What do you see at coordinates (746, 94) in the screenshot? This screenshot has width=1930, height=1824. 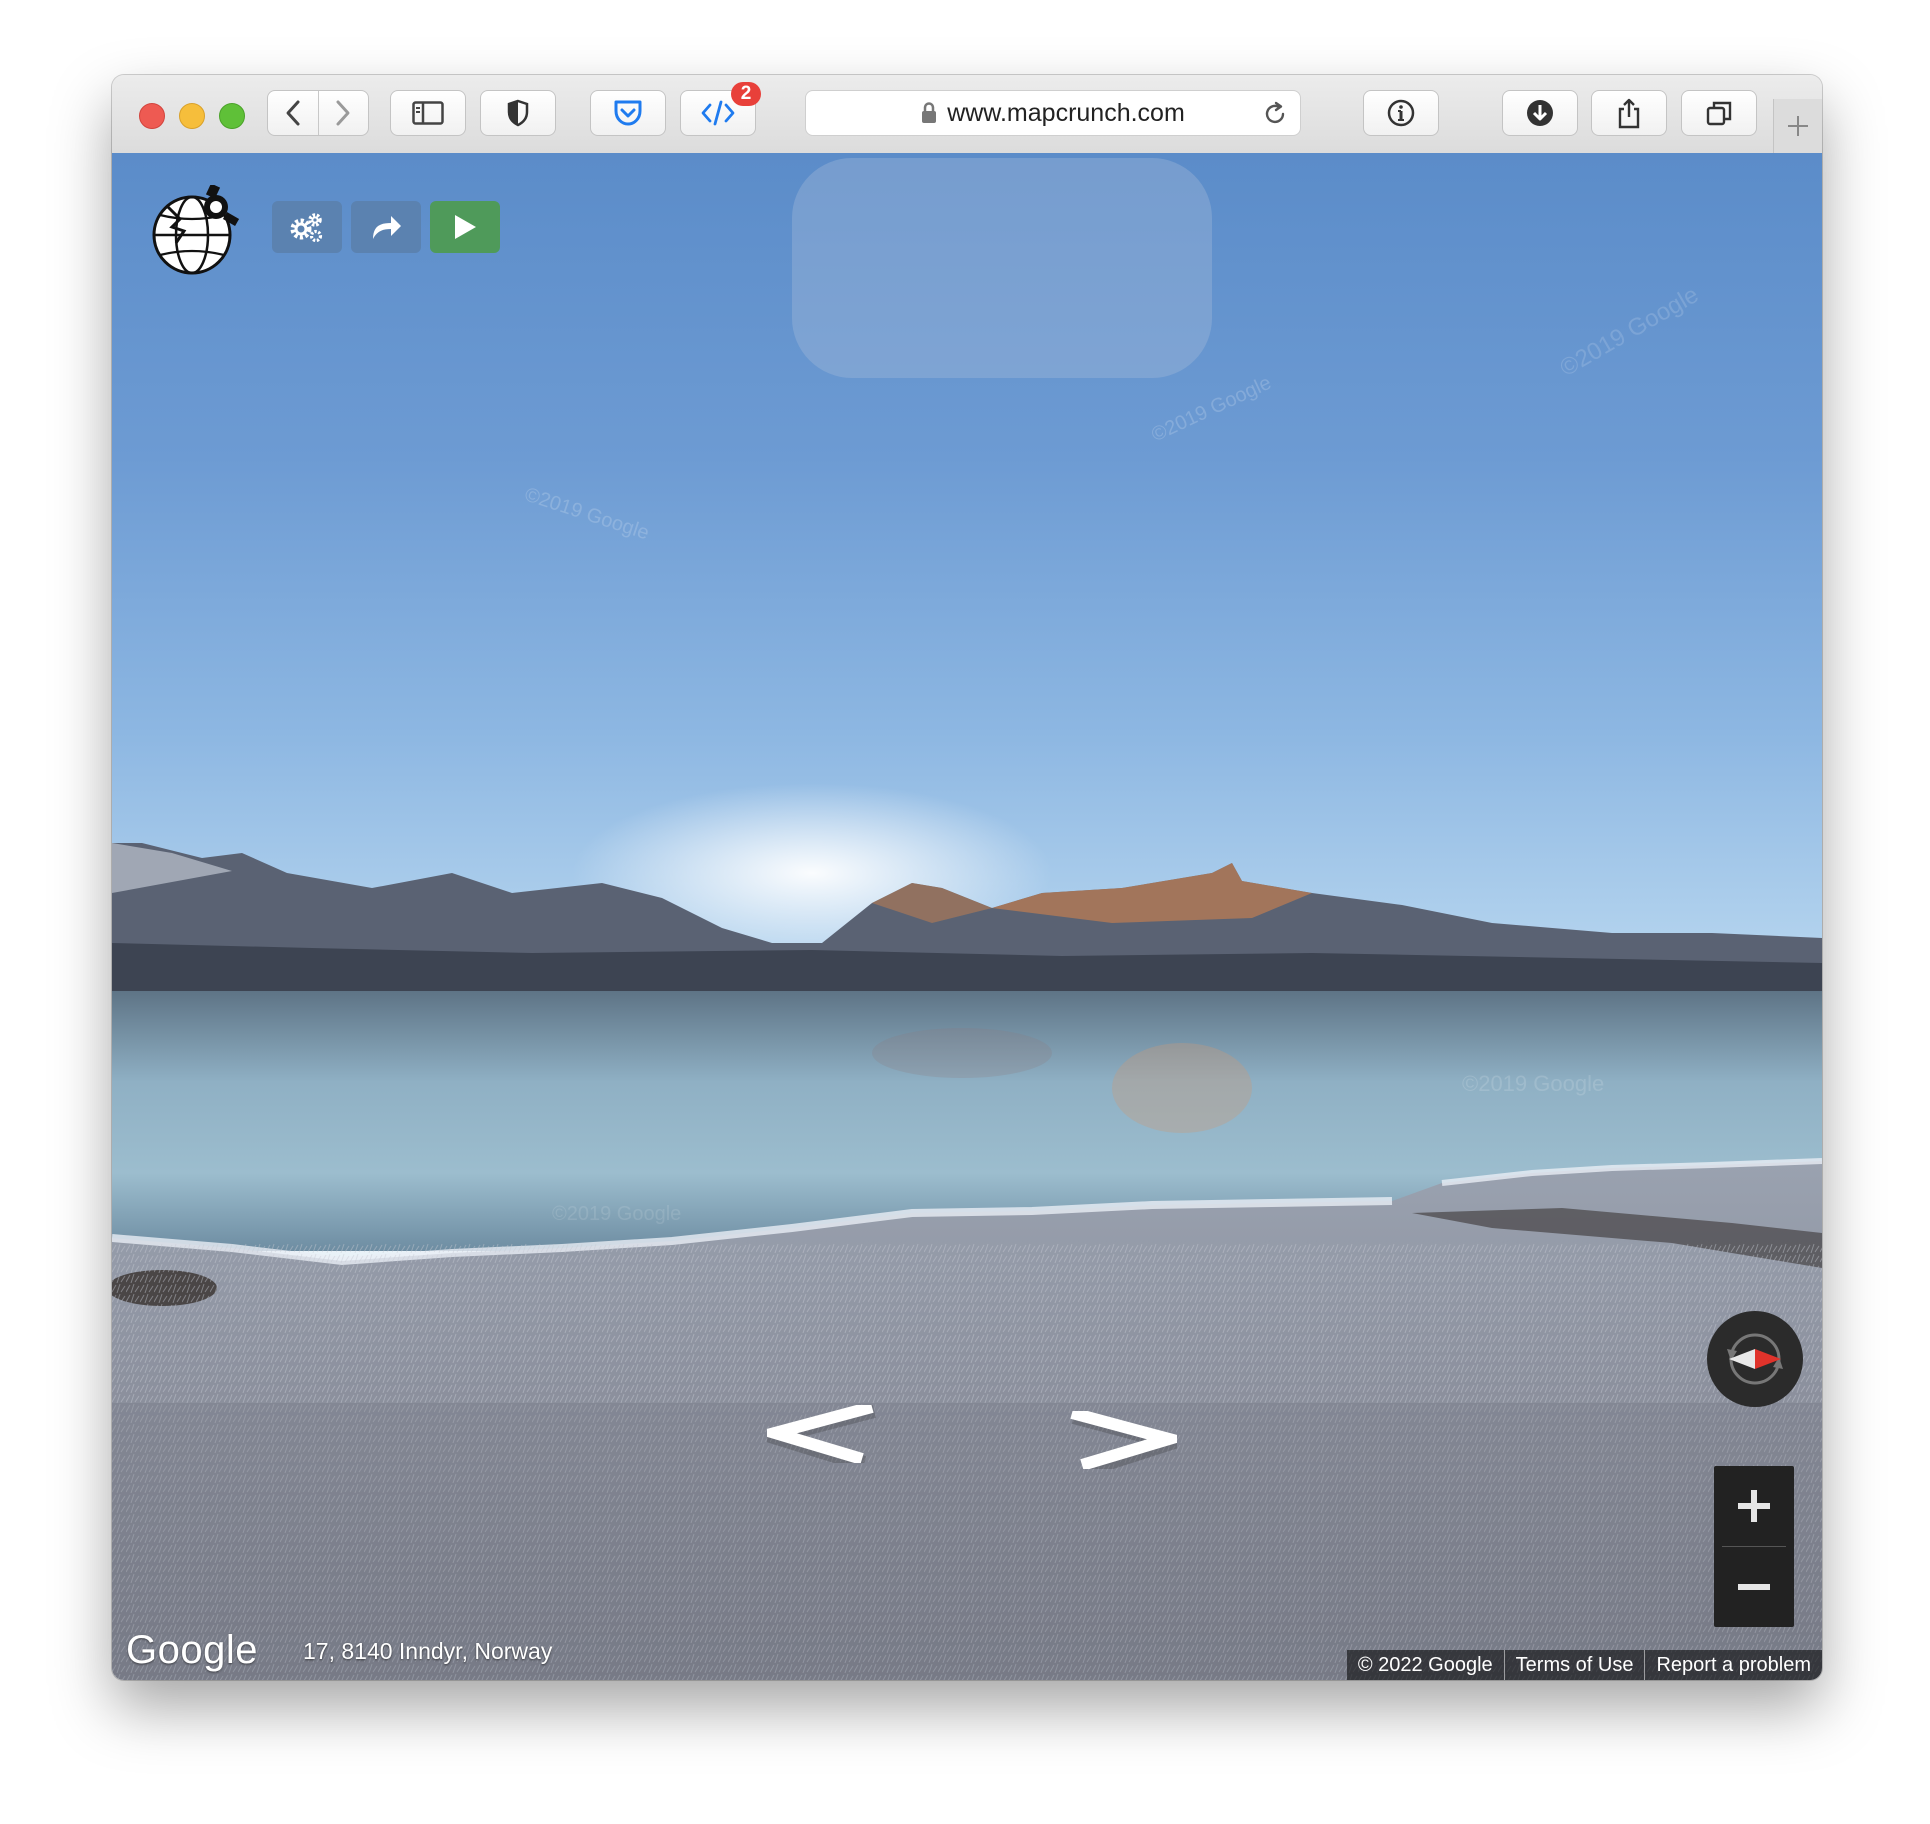 I see `notification-badge: 2` at bounding box center [746, 94].